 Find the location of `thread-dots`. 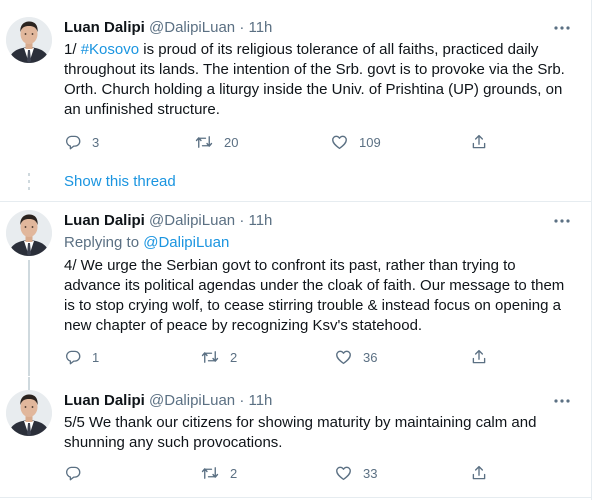

thread-dots is located at coordinates (29, 183).